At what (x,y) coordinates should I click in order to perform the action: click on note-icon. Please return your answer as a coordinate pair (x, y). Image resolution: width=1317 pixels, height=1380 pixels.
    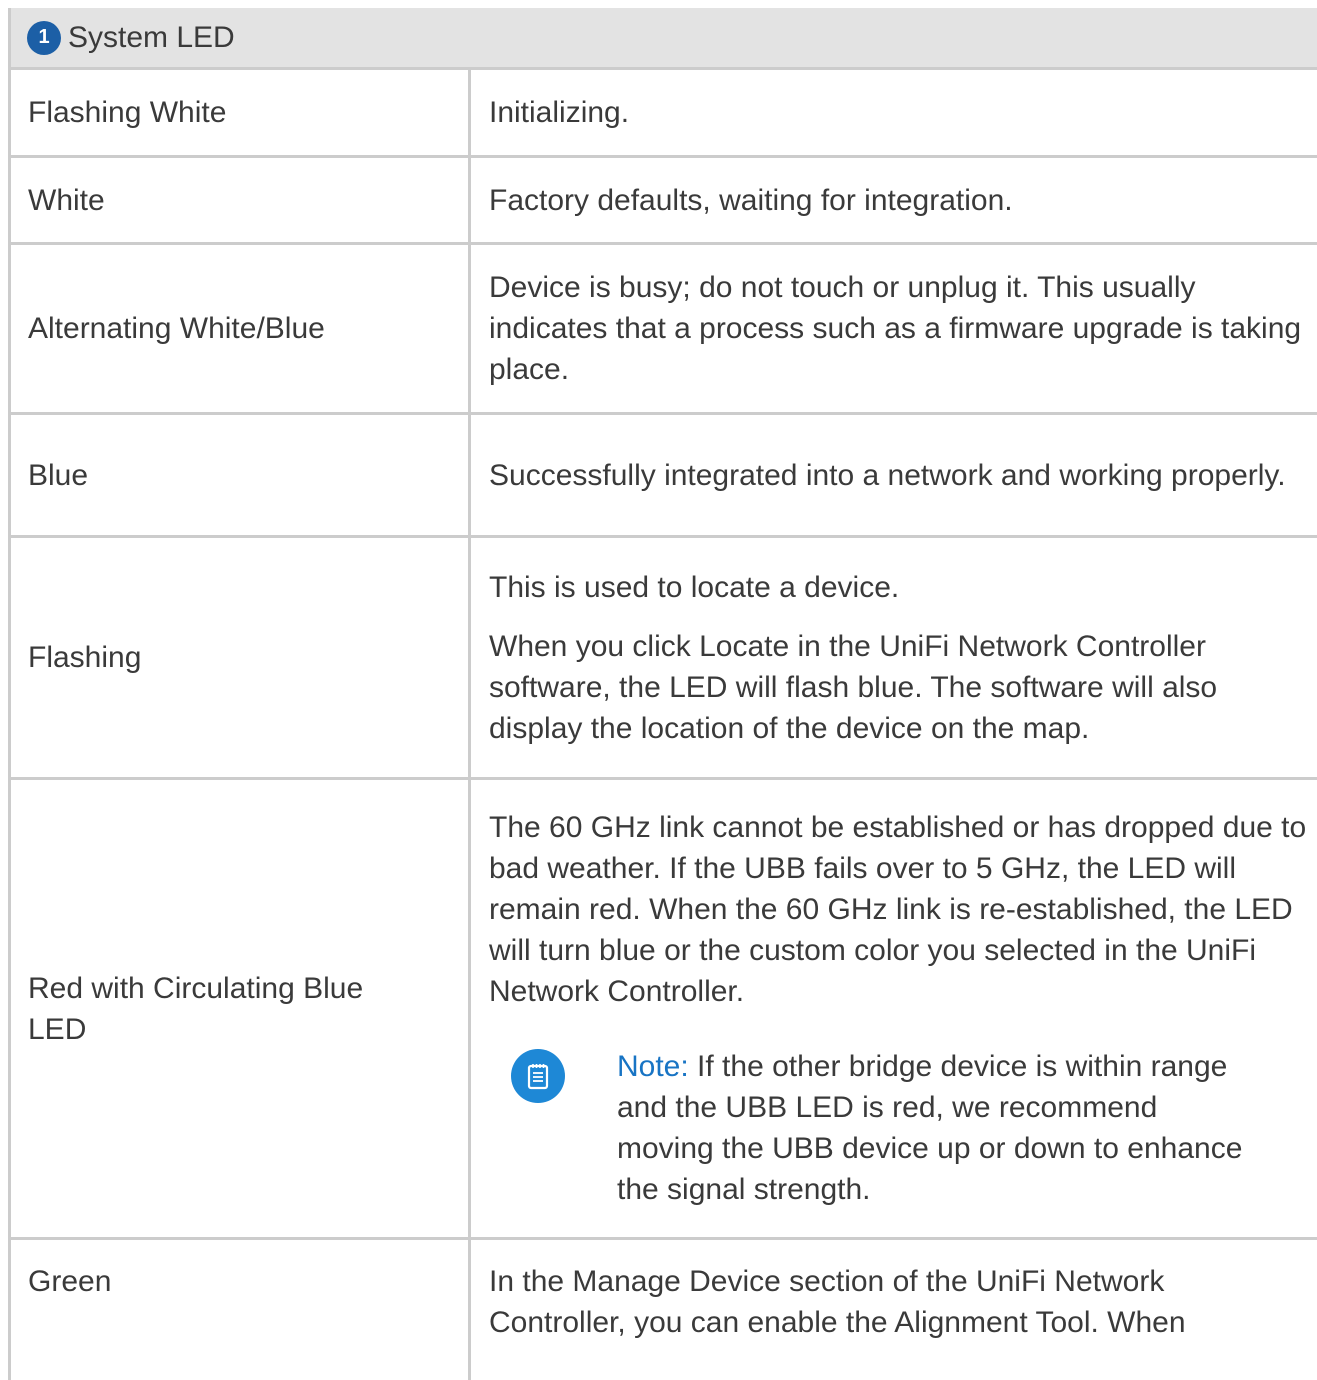
    Looking at the image, I should click on (538, 1076).